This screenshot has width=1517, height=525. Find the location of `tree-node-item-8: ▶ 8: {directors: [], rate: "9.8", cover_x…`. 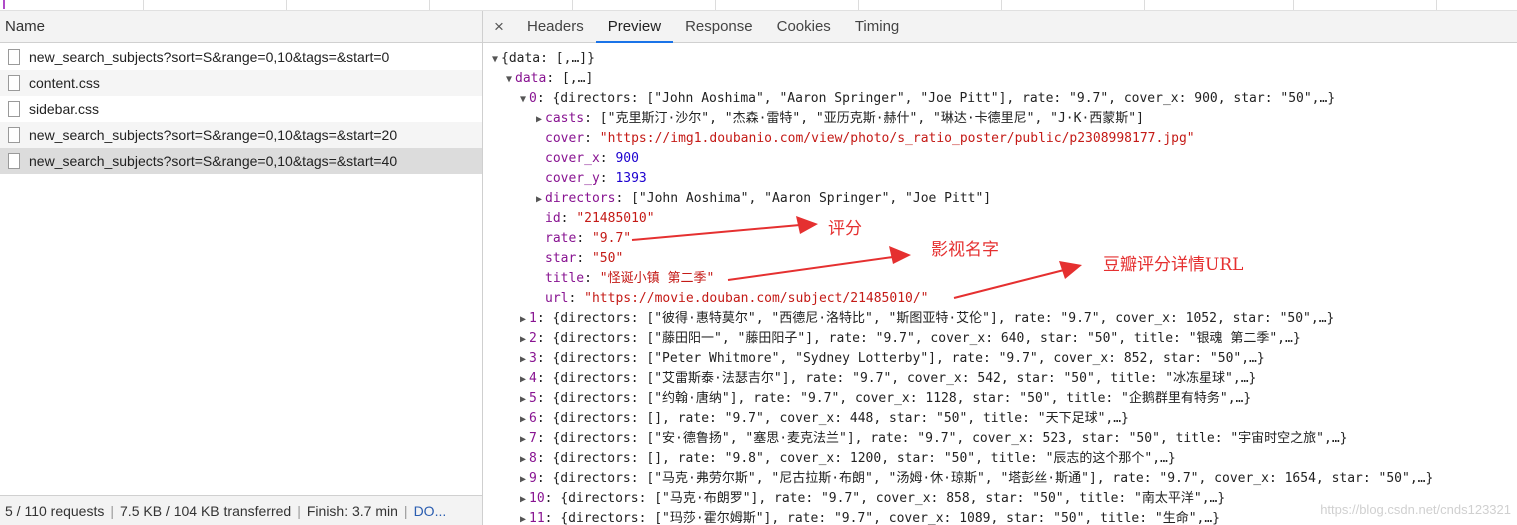

tree-node-item-8: ▶ 8: {directors: [], rate: "9.8", cover_x… is located at coordinates (846, 459).